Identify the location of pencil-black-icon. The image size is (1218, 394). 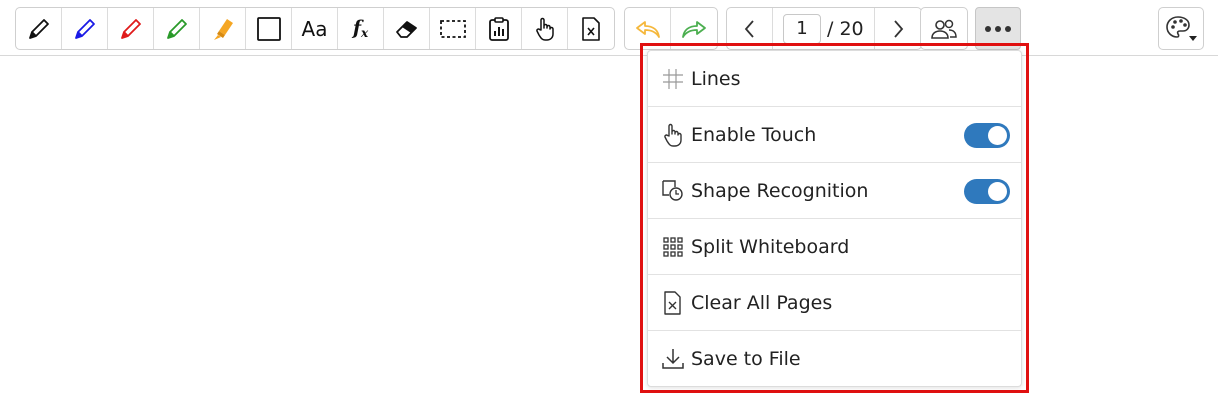
(38, 28).